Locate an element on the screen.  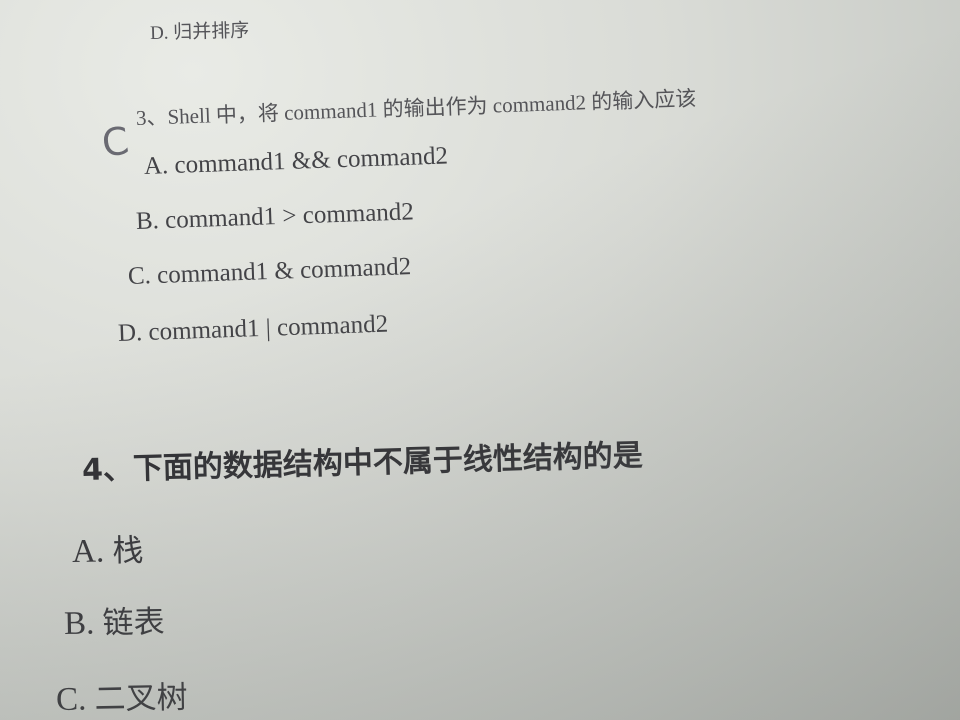
question-4-option-a: A. 栈 is located at coordinates (108, 548).